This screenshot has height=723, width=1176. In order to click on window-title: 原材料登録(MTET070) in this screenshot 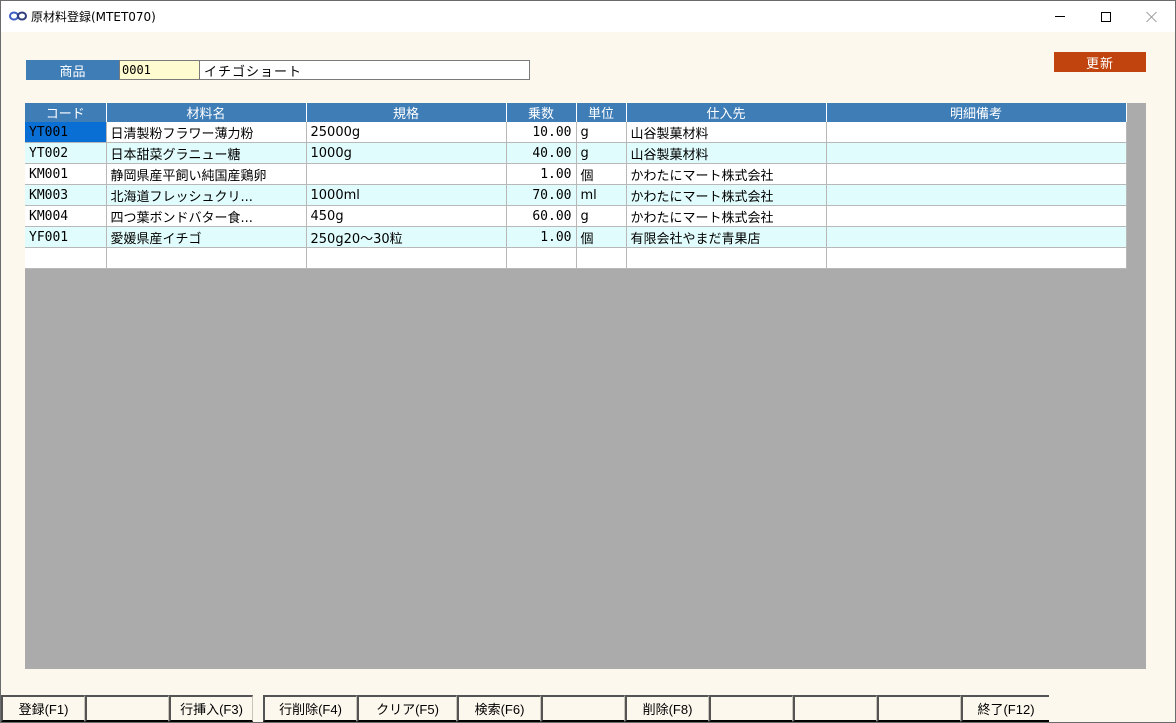, I will do `click(93, 17)`.